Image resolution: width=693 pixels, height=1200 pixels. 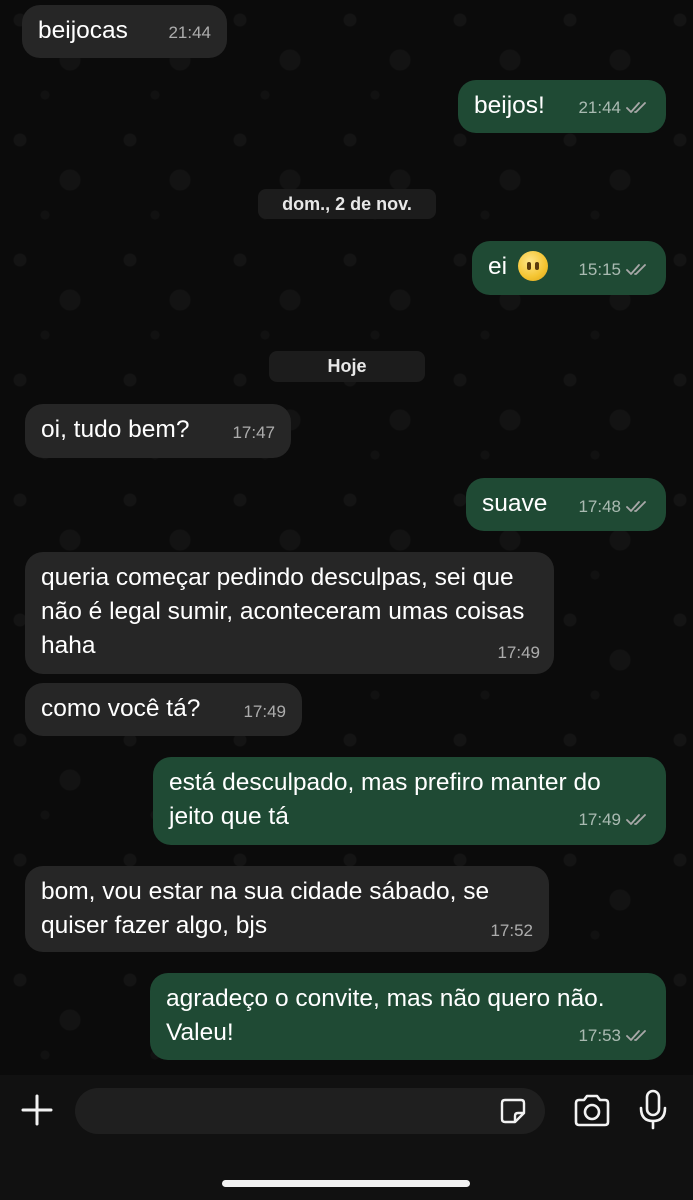 I want to click on message-text: ei, so click(x=498, y=266).